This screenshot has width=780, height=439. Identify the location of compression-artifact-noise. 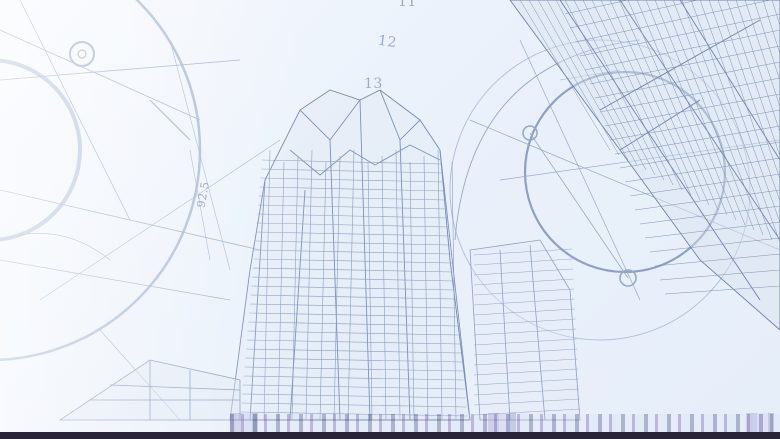
(505, 423).